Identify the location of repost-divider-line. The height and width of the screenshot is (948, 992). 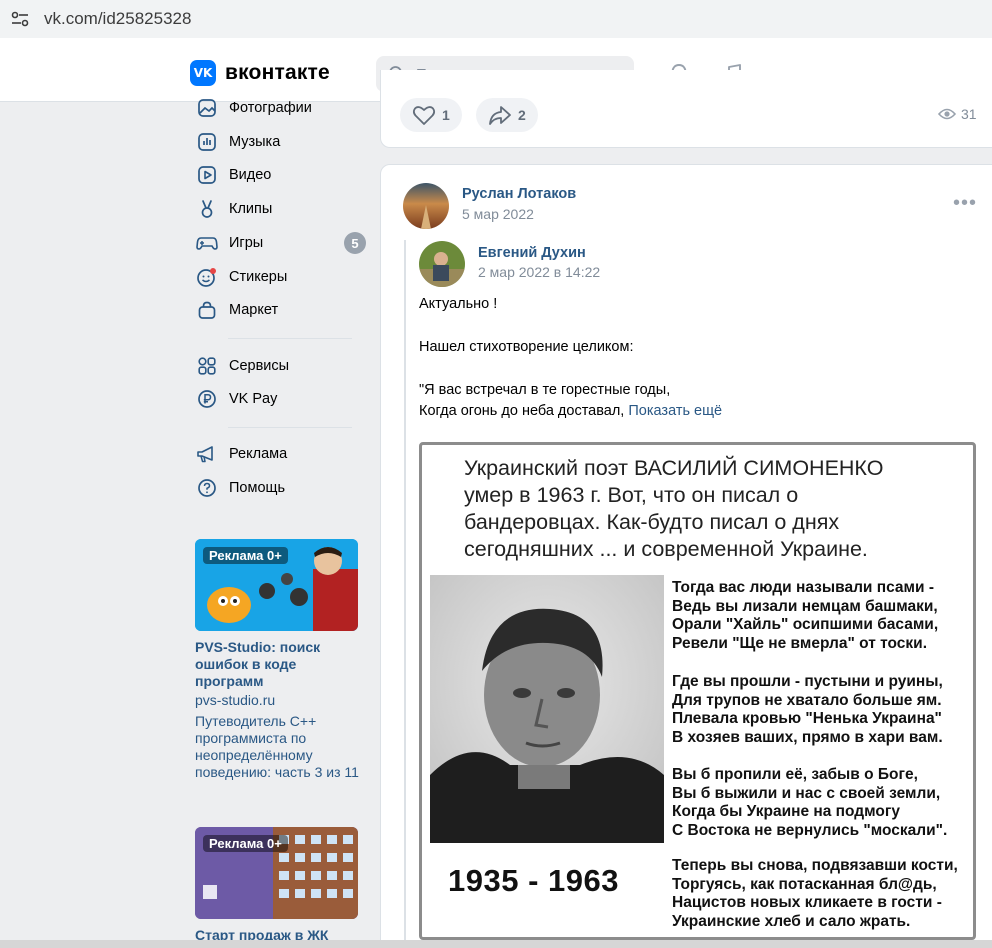
(405, 590).